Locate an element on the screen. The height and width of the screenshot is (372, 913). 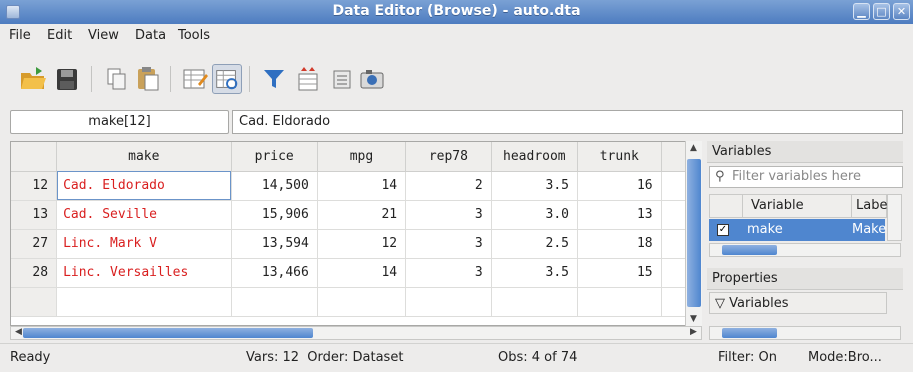
variable-row-make: ✓ make Make is located at coordinates (798, 230).